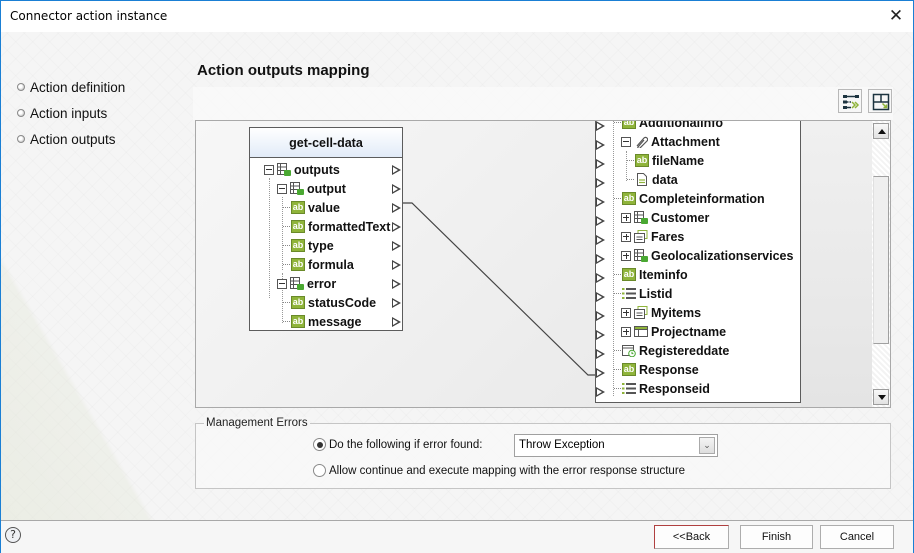 This screenshot has height=553, width=914. Describe the element at coordinates (317, 169) in the screenshot. I see `tree-node-label: outputs` at that location.